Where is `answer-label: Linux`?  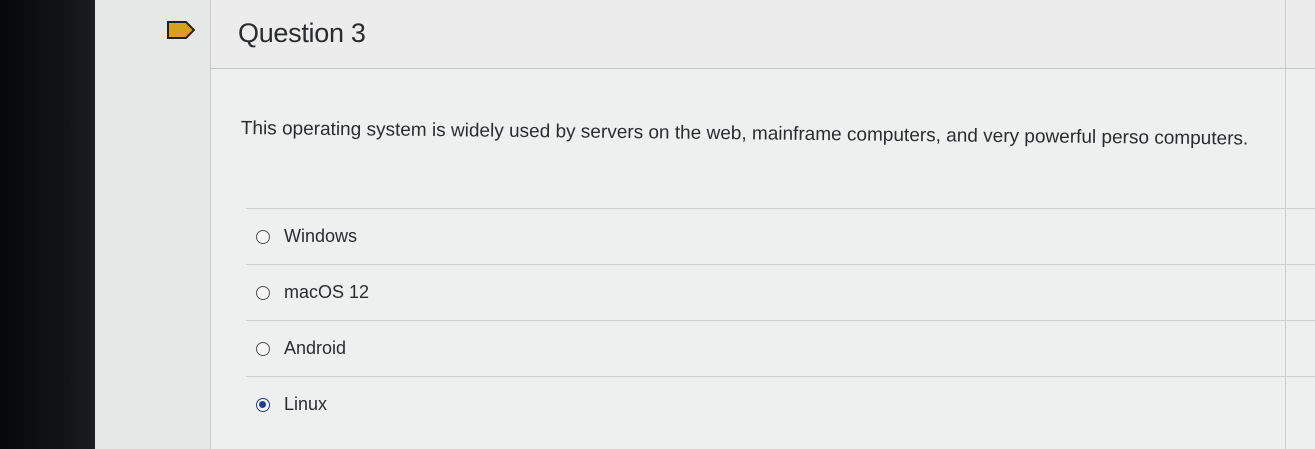 answer-label: Linux is located at coordinates (306, 404).